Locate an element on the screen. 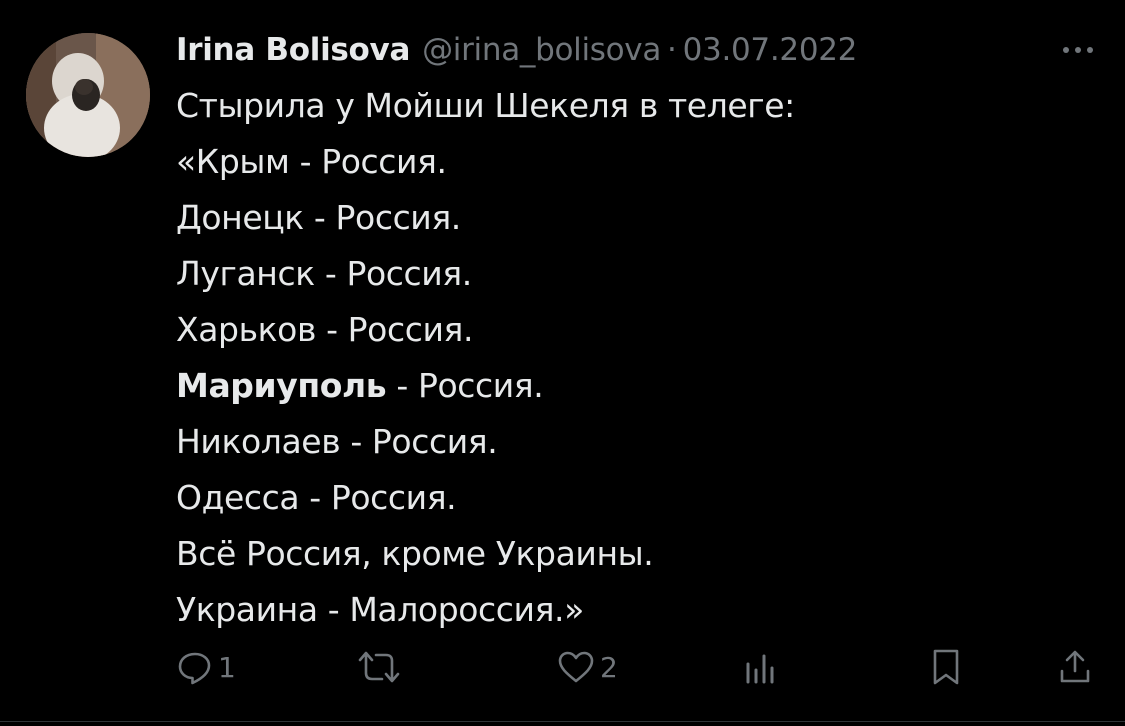 The height and width of the screenshot is (726, 1125). like-button: 2 is located at coordinates (587, 667).